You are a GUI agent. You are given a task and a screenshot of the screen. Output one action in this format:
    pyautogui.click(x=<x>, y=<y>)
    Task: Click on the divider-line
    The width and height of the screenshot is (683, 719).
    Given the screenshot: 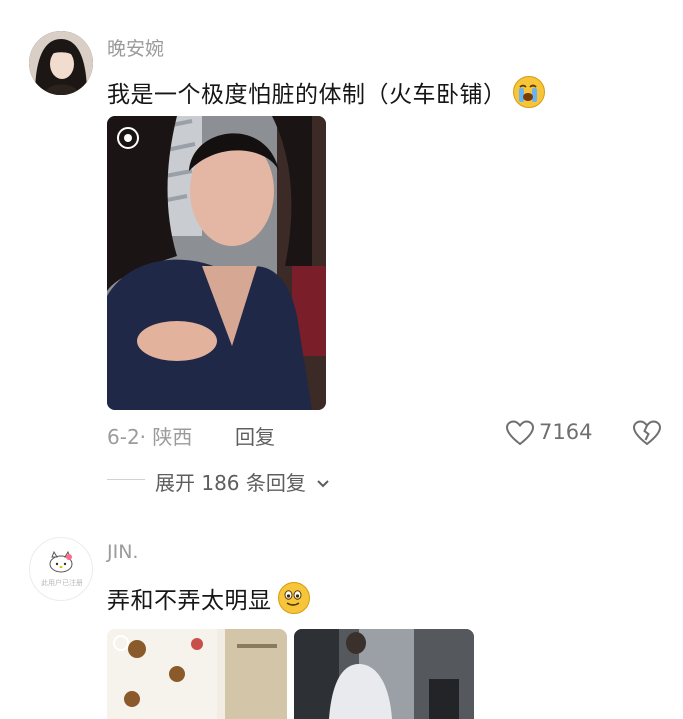 What is the action you would take?
    pyautogui.click(x=126, y=479)
    